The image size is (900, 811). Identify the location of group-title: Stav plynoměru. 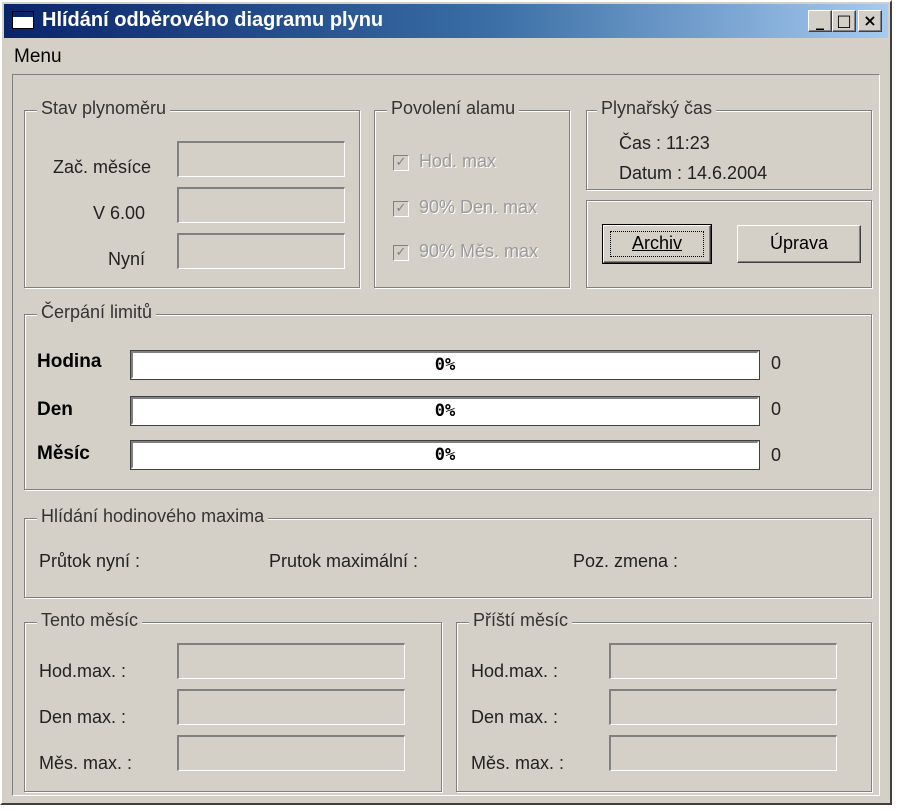
(104, 108).